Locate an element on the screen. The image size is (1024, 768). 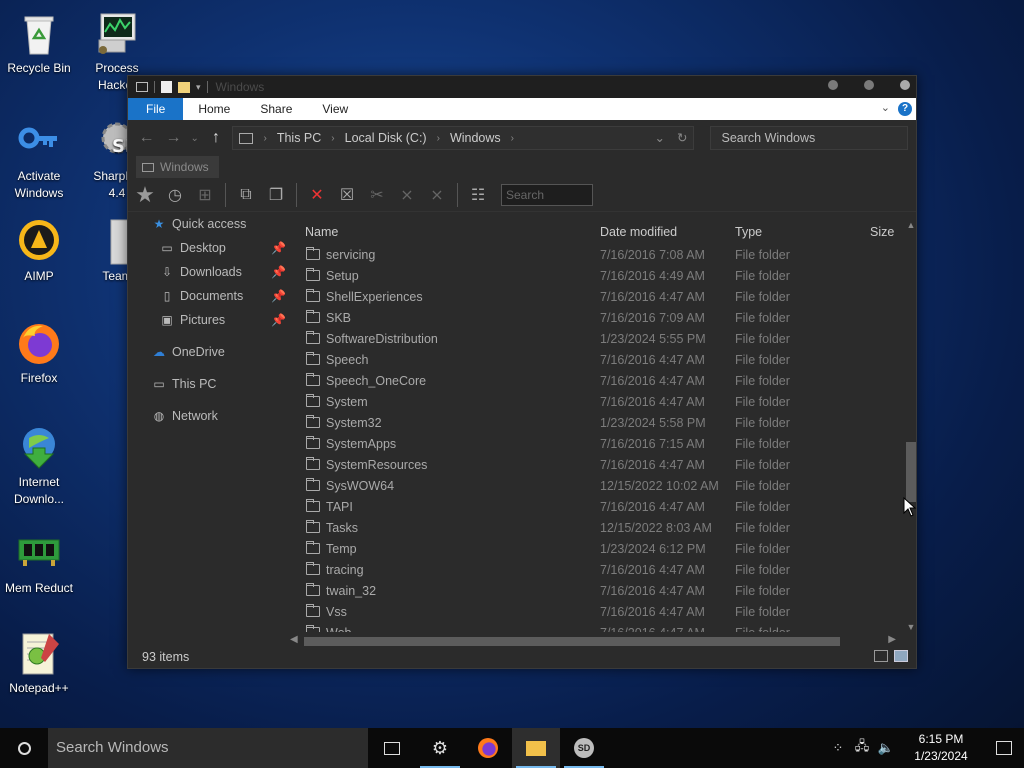
action-center-button is located at coordinates (1004, 748).